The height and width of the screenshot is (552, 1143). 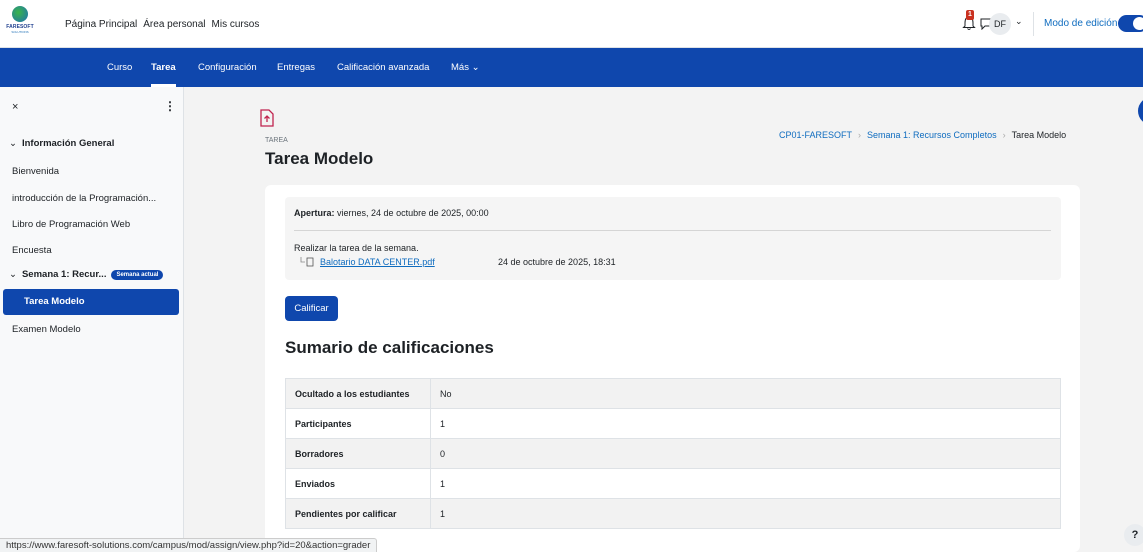 What do you see at coordinates (236, 24) in the screenshot?
I see `nav-courses-link: Mis cursos` at bounding box center [236, 24].